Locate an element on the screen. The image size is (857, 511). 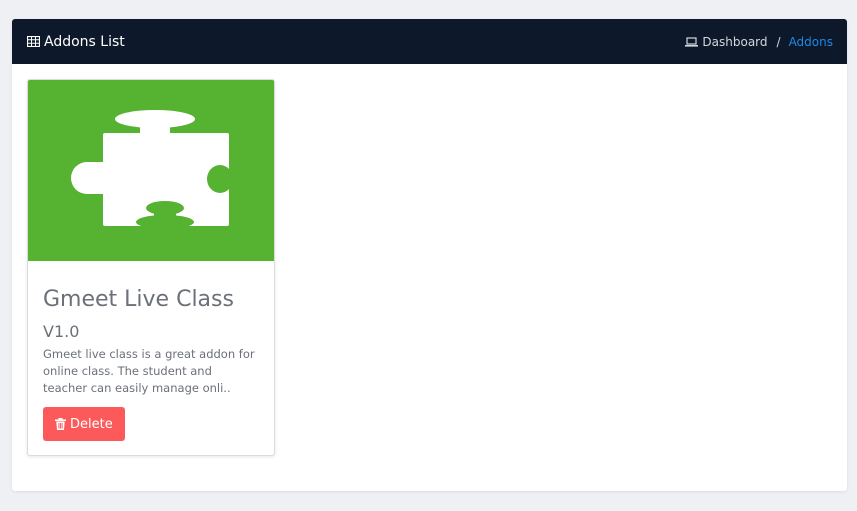
addon-image is located at coordinates (151, 170).